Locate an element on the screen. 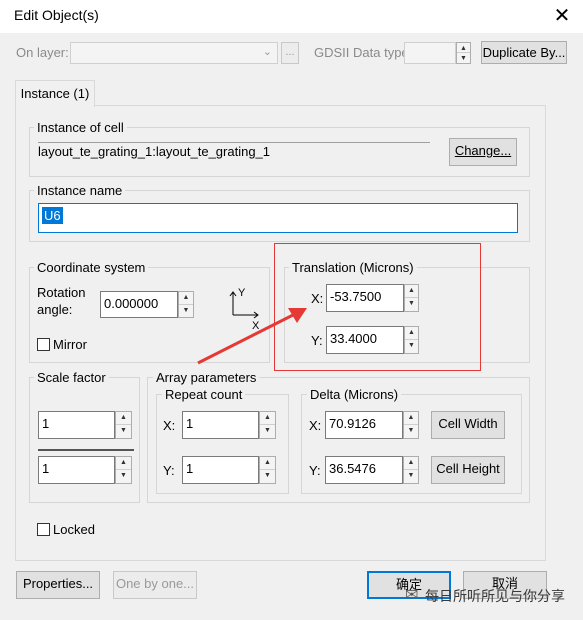  coordinate-system-label: Coordinate system is located at coordinates (91, 267).